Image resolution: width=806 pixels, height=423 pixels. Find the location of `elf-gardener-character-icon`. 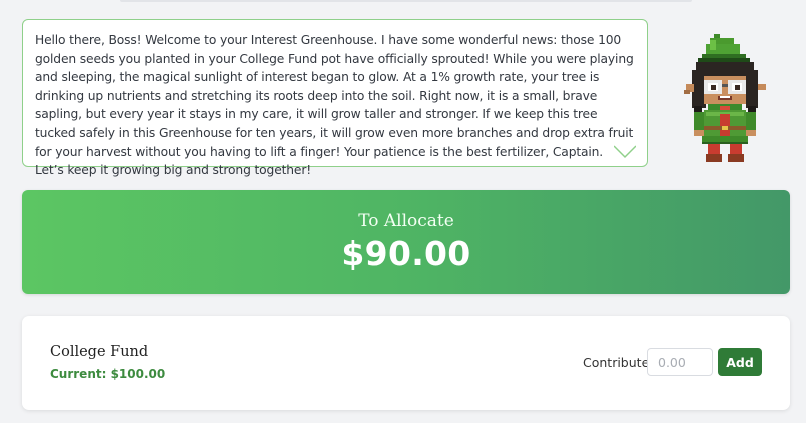

elf-gardener-character-icon is located at coordinates (725, 98).